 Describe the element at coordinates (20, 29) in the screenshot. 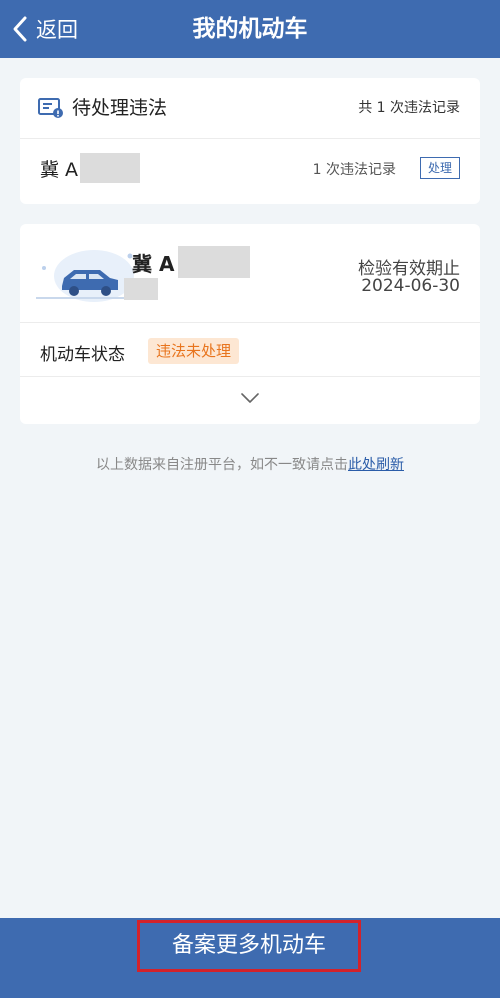

I see `chevron-left-icon` at that location.